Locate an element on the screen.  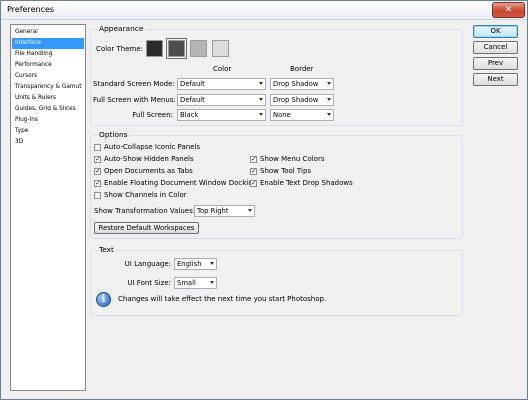
checkbox-label: Auto-Collapse Iconic Panels is located at coordinates (152, 147).